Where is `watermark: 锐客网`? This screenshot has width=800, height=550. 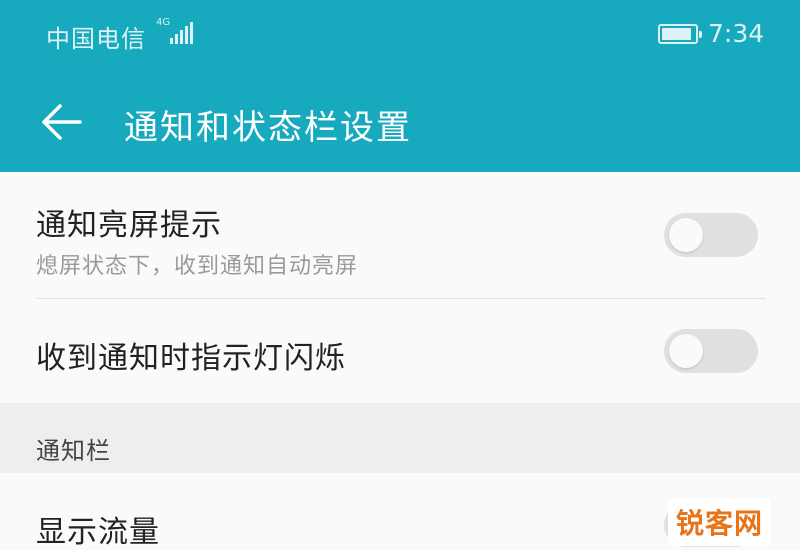
watermark: 锐客网 is located at coordinates (720, 522).